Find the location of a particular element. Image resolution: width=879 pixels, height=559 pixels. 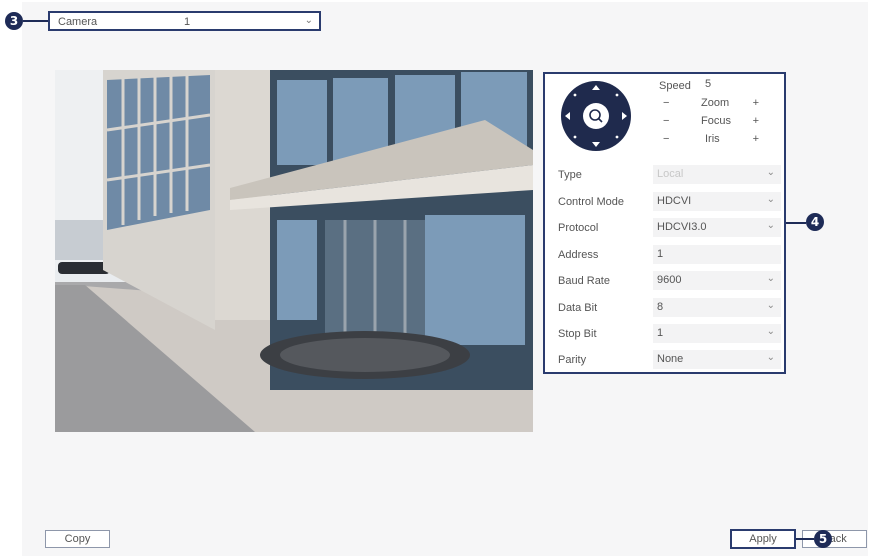

parity-label: Parity is located at coordinates (572, 360).